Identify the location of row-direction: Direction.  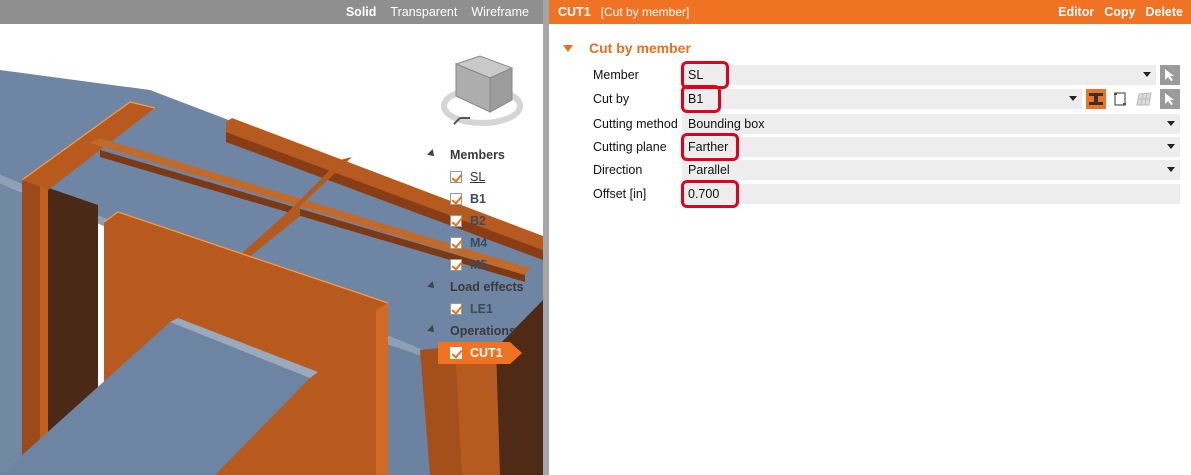
(637, 170).